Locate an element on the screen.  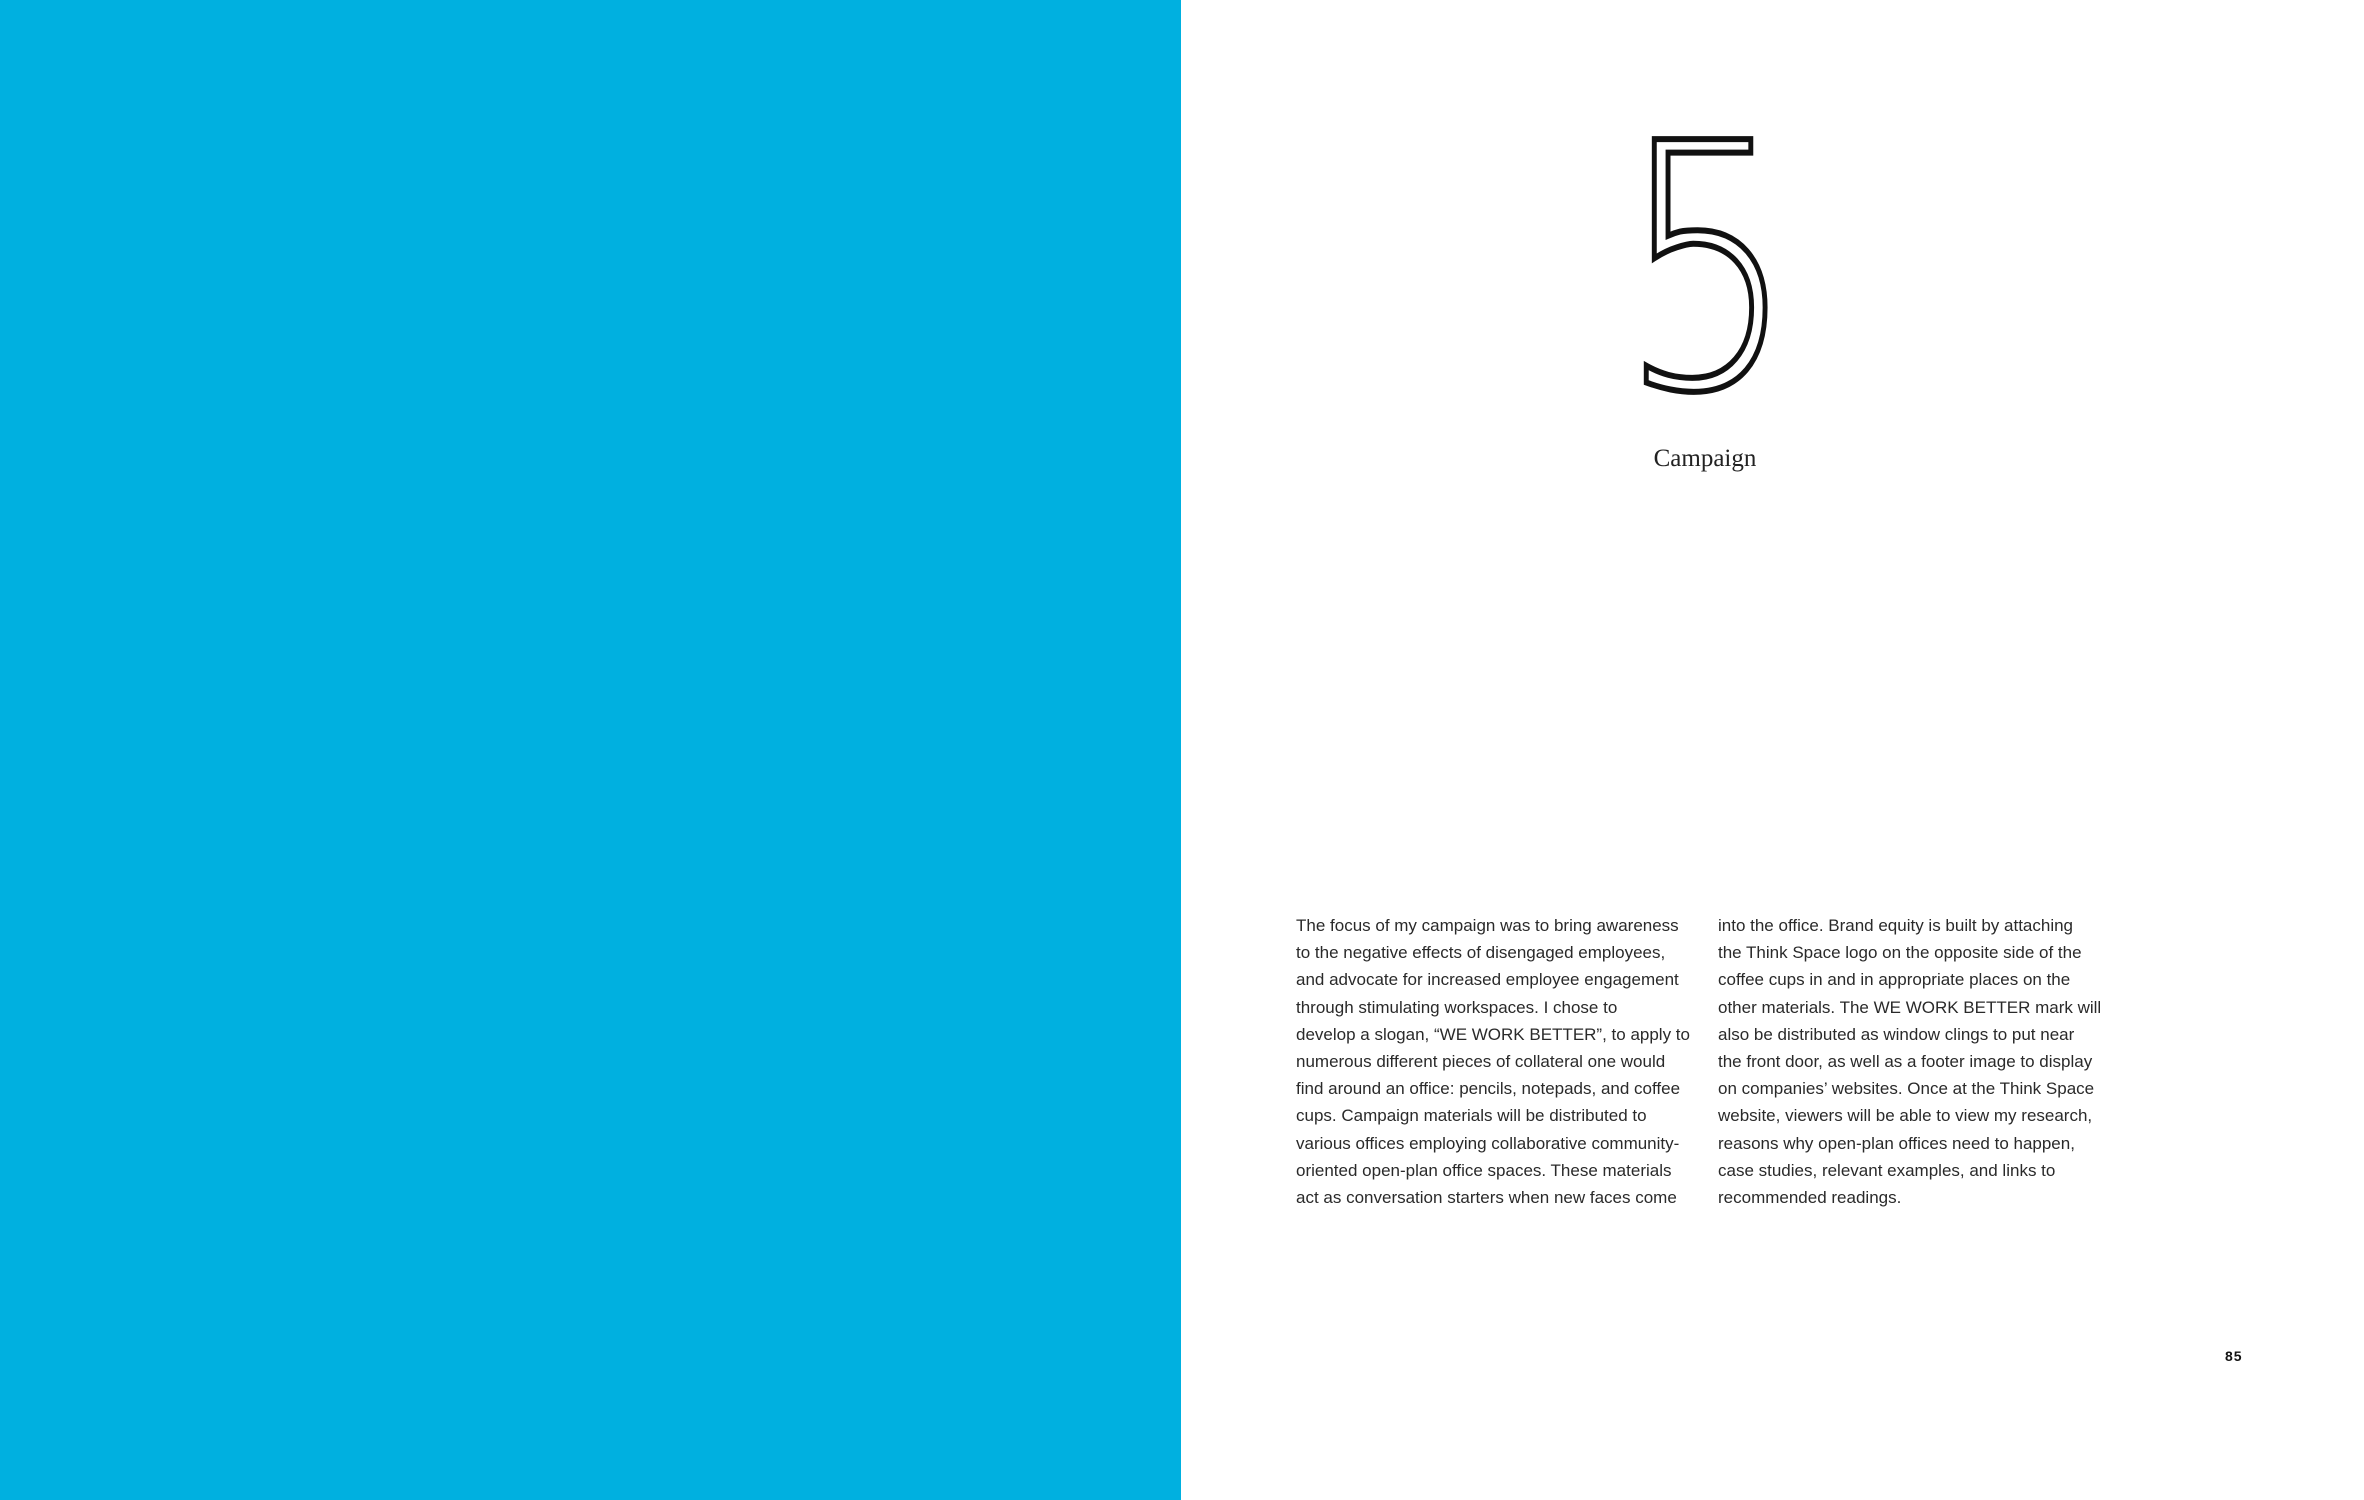
chapter-number: 5 is located at coordinates (1705, 270).